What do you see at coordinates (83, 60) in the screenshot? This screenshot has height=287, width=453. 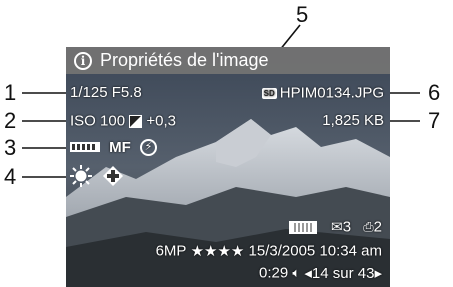 I see `info-icon: i` at bounding box center [83, 60].